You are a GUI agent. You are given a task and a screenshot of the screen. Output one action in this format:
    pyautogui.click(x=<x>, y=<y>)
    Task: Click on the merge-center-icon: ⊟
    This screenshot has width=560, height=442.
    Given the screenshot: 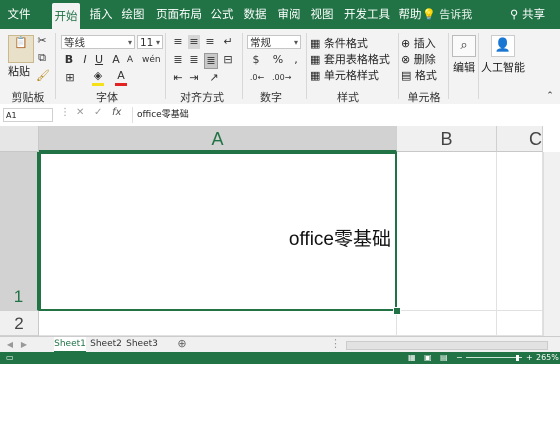 What is the action you would take?
    pyautogui.click(x=228, y=60)
    